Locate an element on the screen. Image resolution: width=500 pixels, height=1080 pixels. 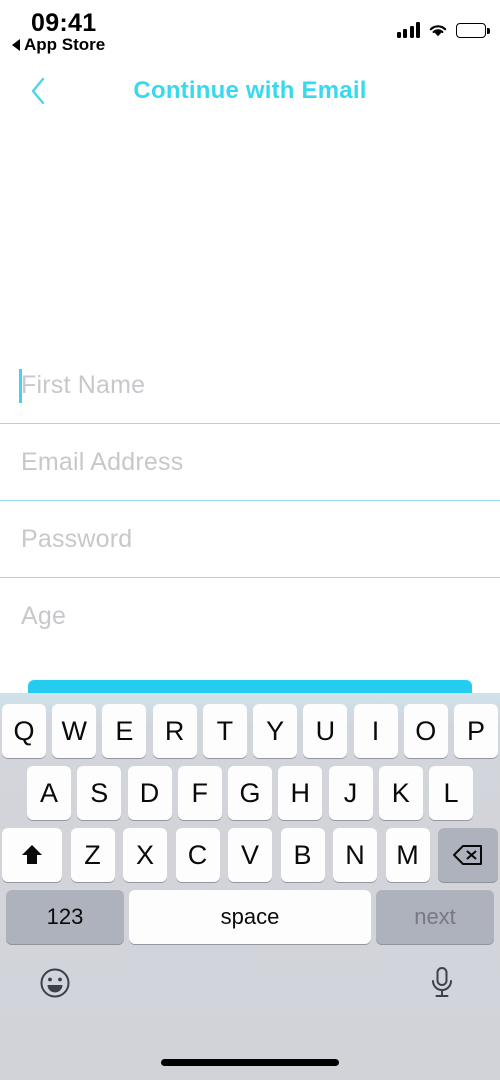
field-email-address: Email Address is located at coordinates (250, 462).